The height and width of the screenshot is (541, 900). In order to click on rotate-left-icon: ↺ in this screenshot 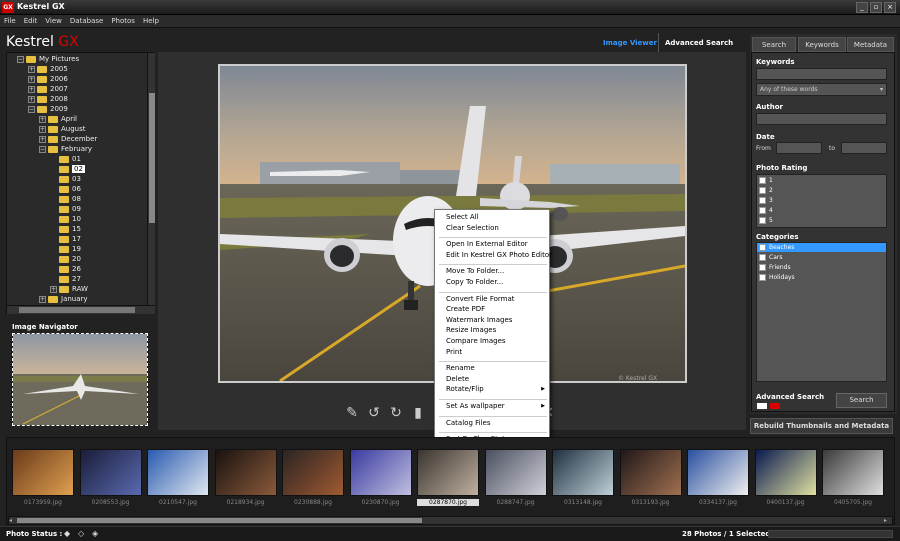, I will do `click(374, 413)`.